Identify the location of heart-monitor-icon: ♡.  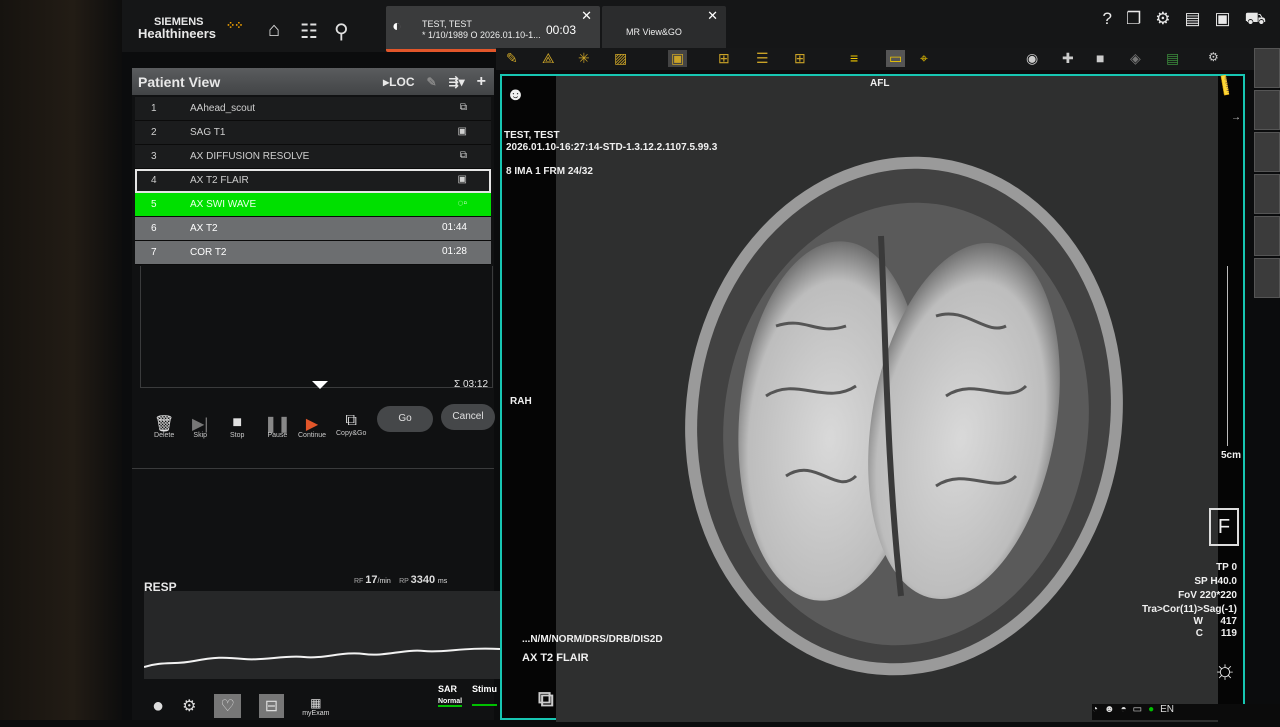
(227, 706).